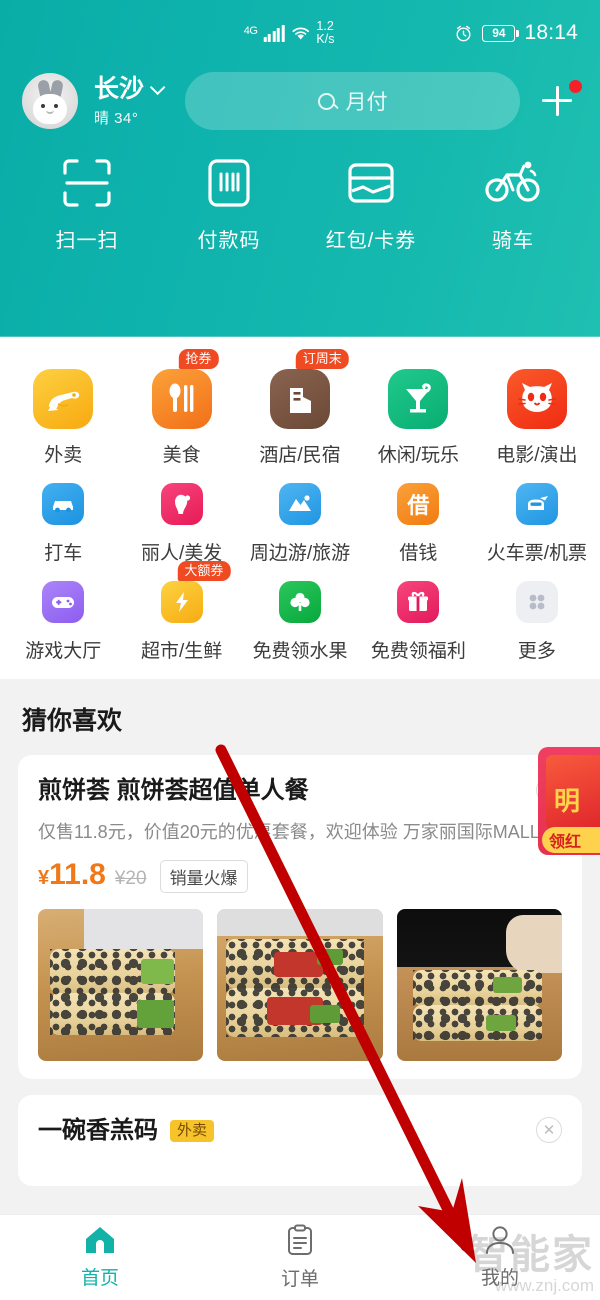 The image size is (600, 1300). I want to click on thumbnail-row, so click(300, 985).